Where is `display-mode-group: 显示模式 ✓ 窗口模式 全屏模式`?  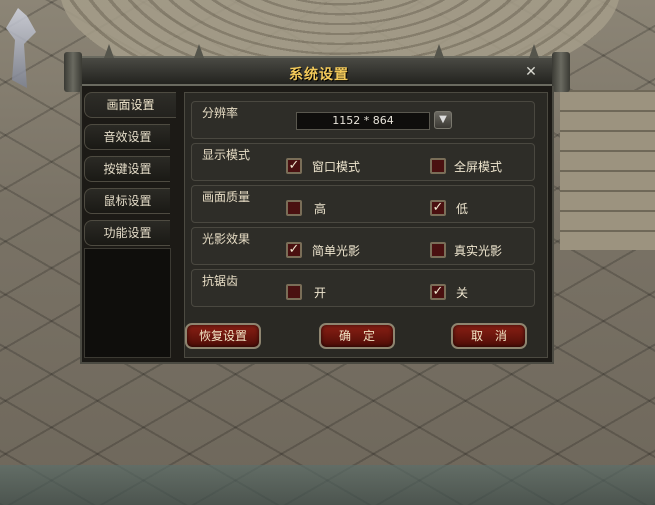
display-mode-group: 显示模式 ✓ 窗口模式 全屏模式 is located at coordinates (363, 162).